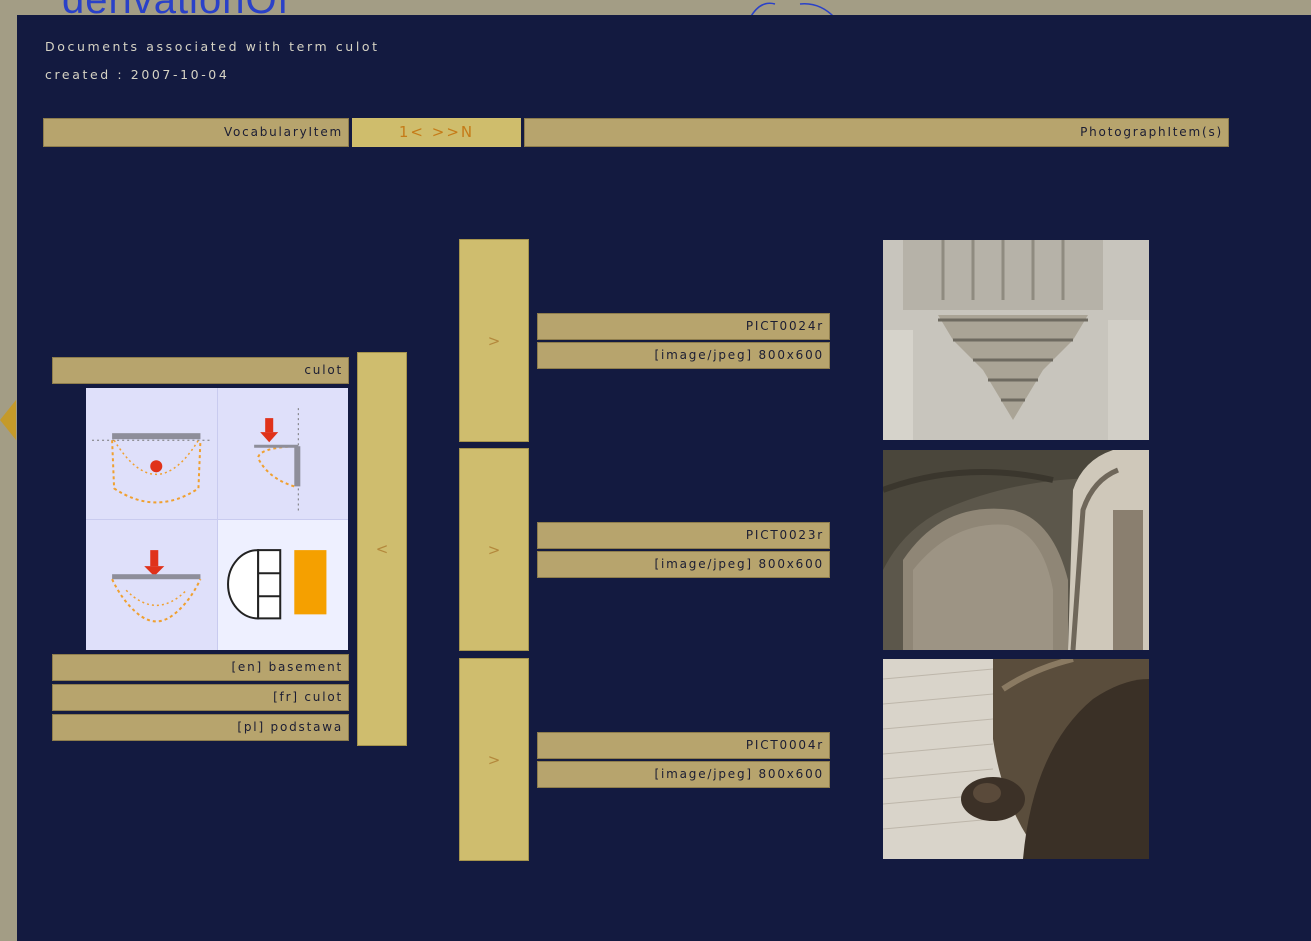  I want to click on pagination-nav: 1< >>N, so click(436, 132).